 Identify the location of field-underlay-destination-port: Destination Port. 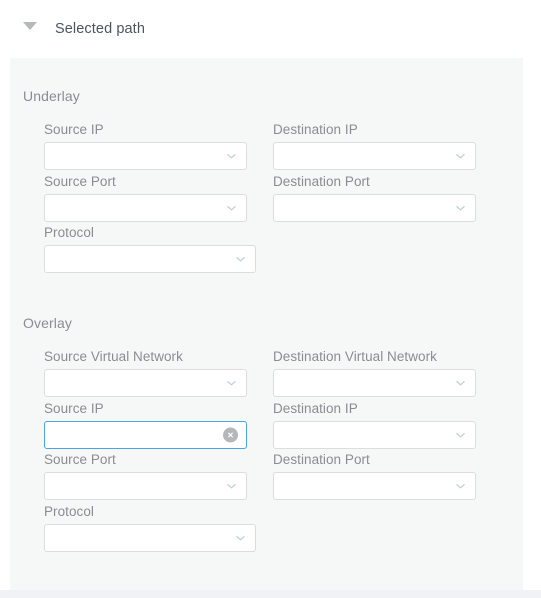
(374, 198).